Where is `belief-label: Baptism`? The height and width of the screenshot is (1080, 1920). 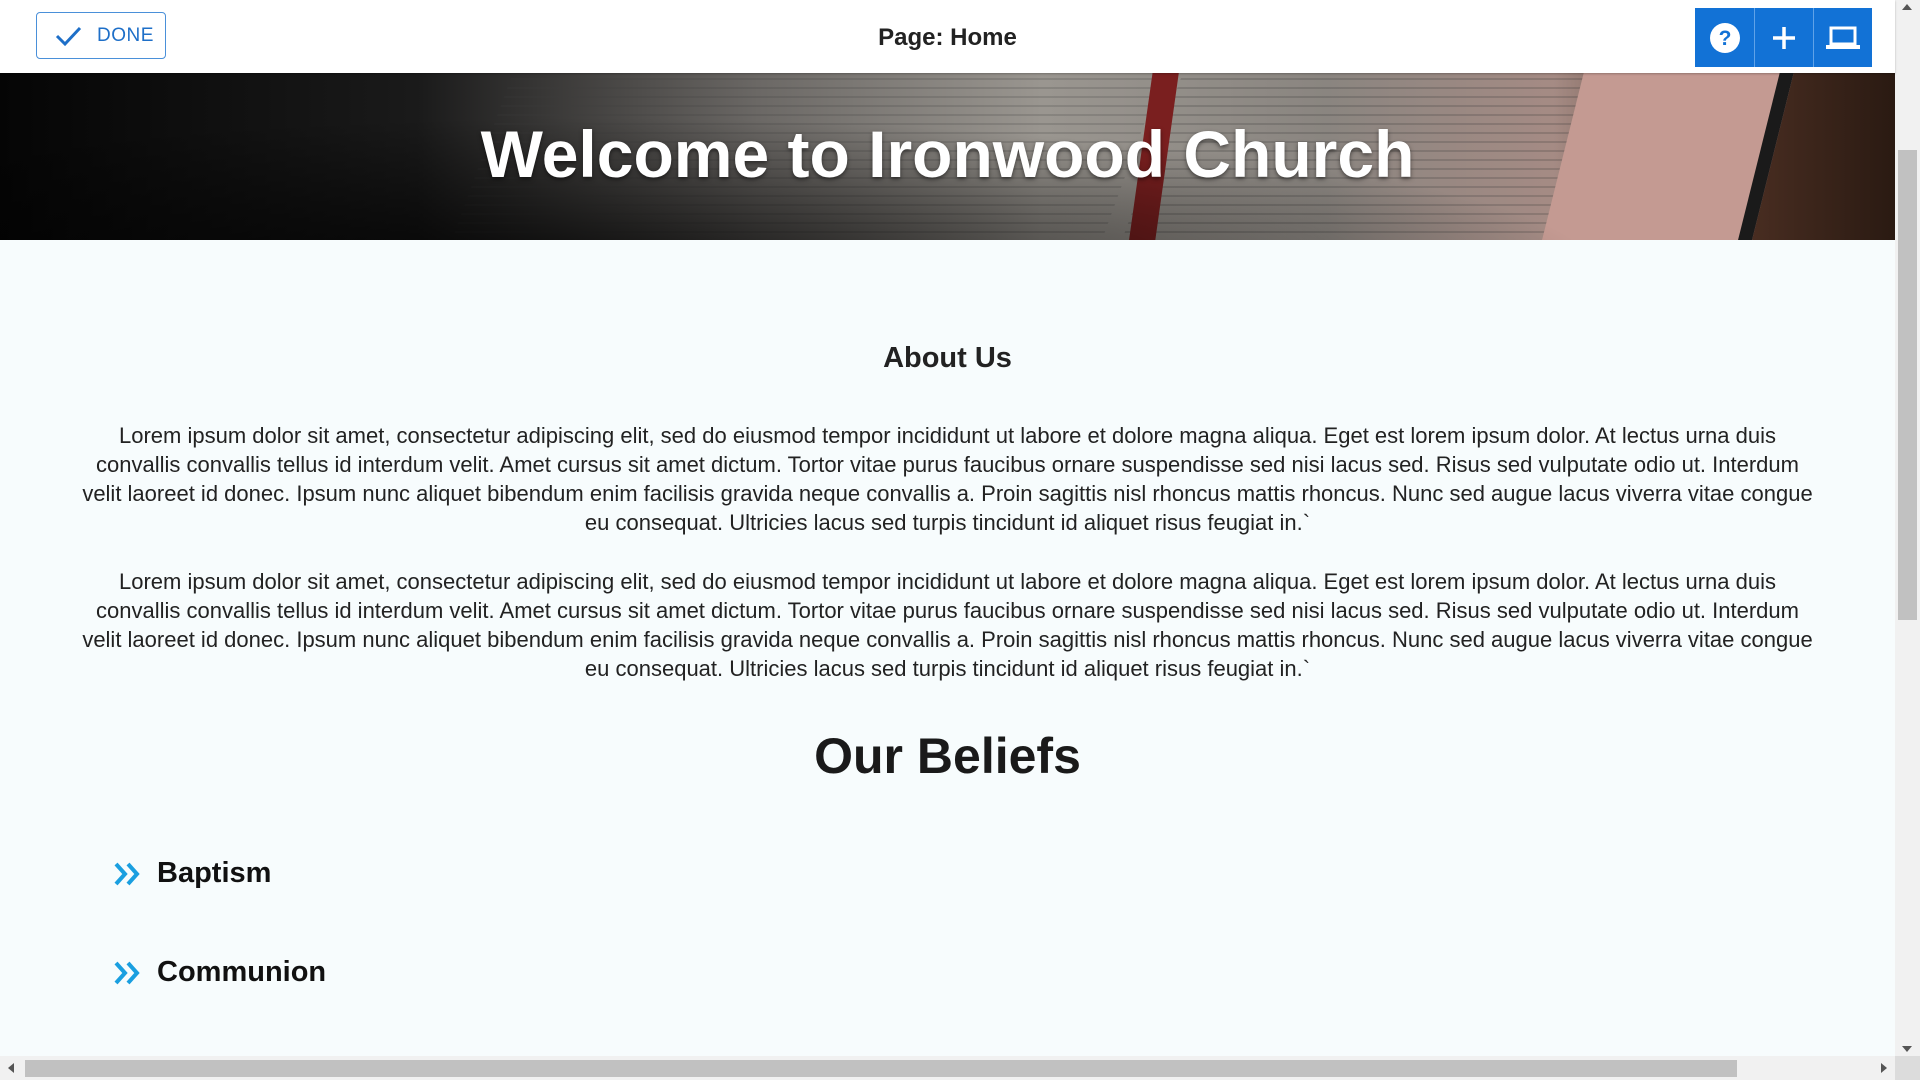 belief-label: Baptism is located at coordinates (214, 873).